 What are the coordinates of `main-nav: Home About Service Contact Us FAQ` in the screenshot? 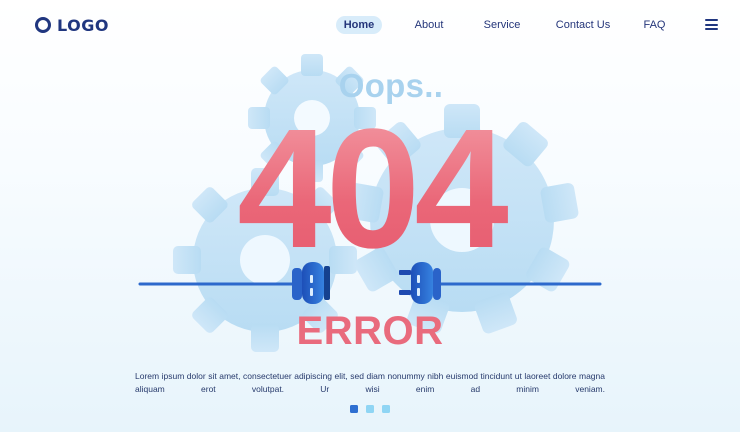 It's located at (370, 25).